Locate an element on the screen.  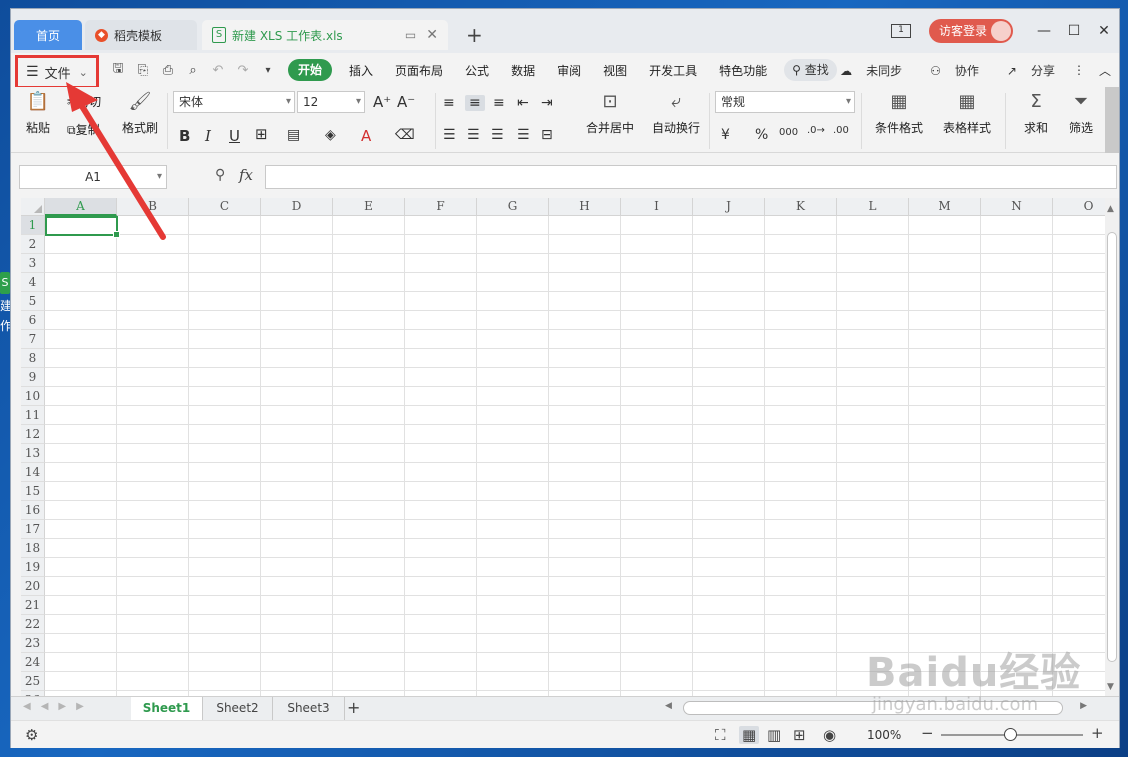
tab-special: 特色功能 is located at coordinates (743, 70).